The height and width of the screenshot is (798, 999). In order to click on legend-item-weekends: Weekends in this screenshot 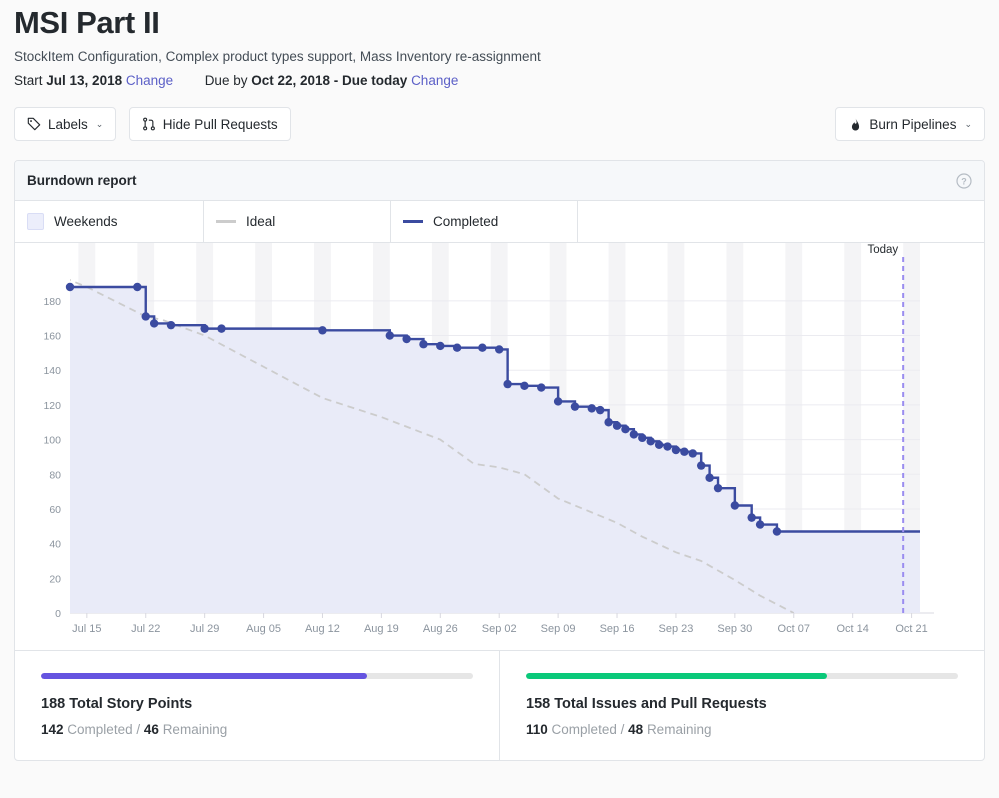, I will do `click(109, 221)`.